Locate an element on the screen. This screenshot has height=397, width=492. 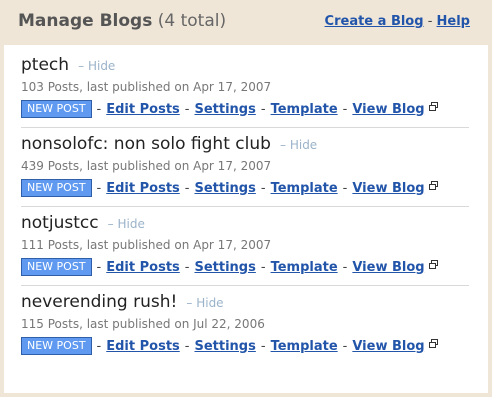
blog-count: (4 total) is located at coordinates (192, 21).